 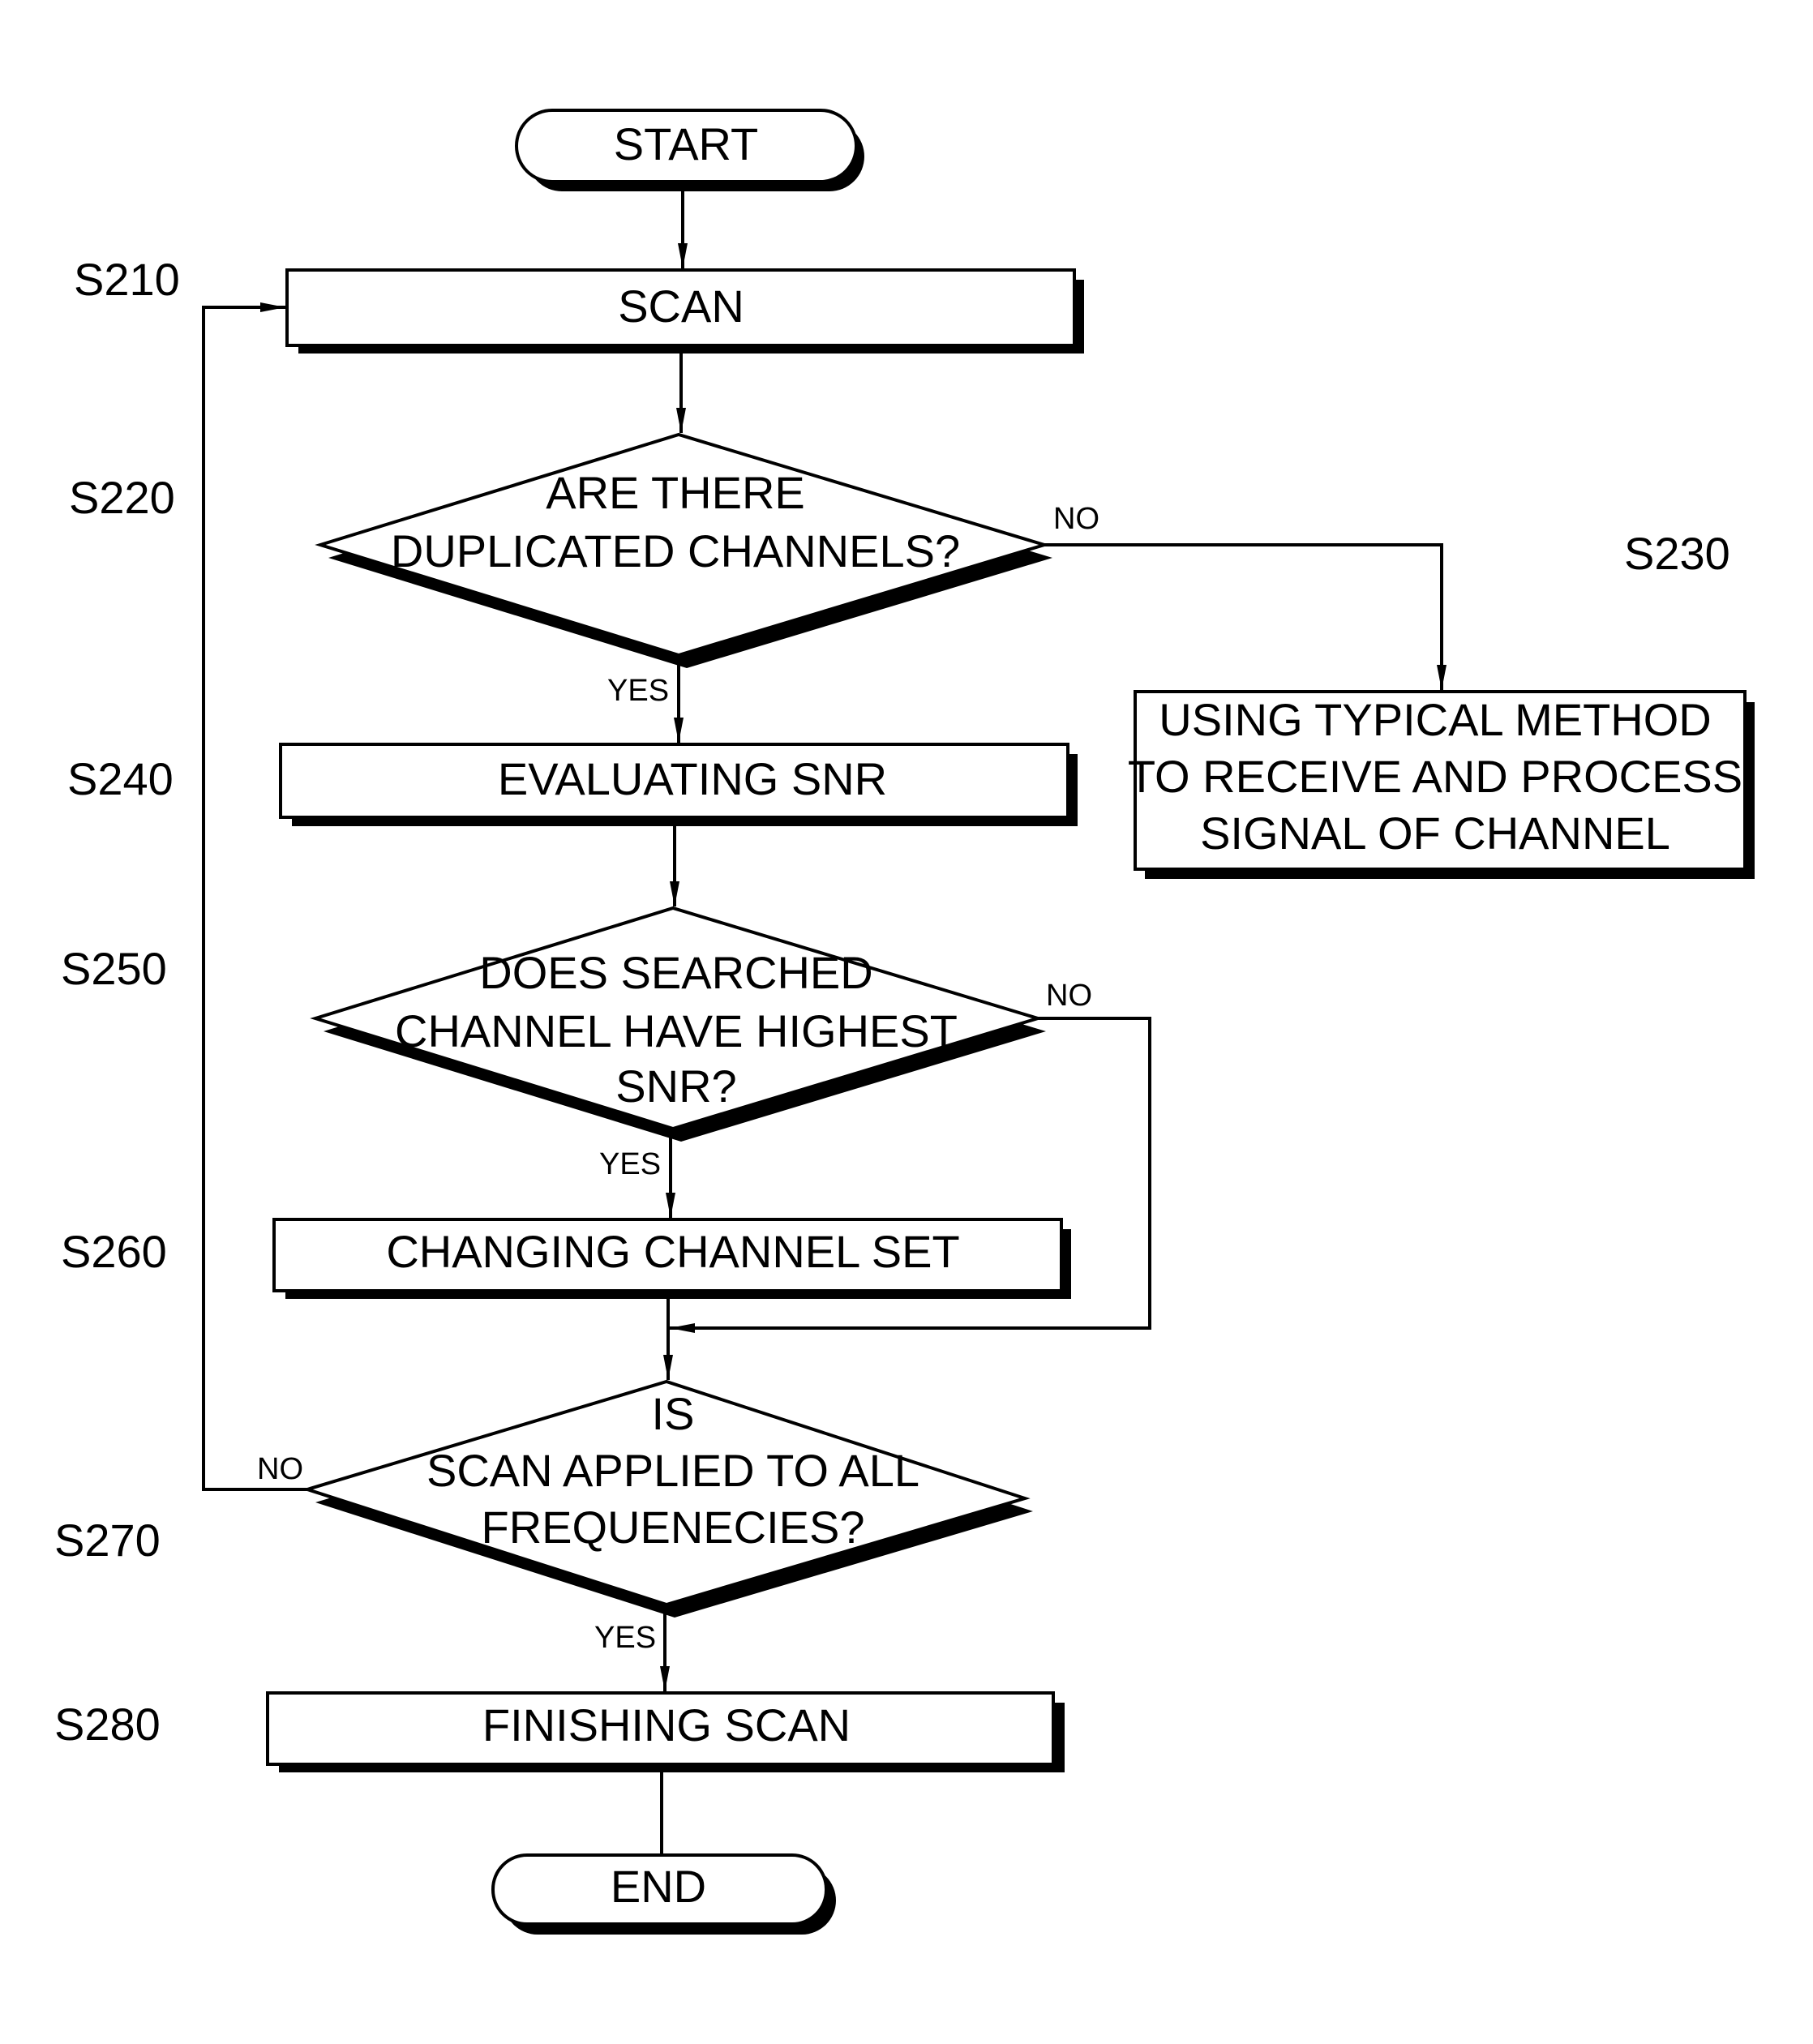 I want to click on end-terminal: END, so click(x=663, y=1894).